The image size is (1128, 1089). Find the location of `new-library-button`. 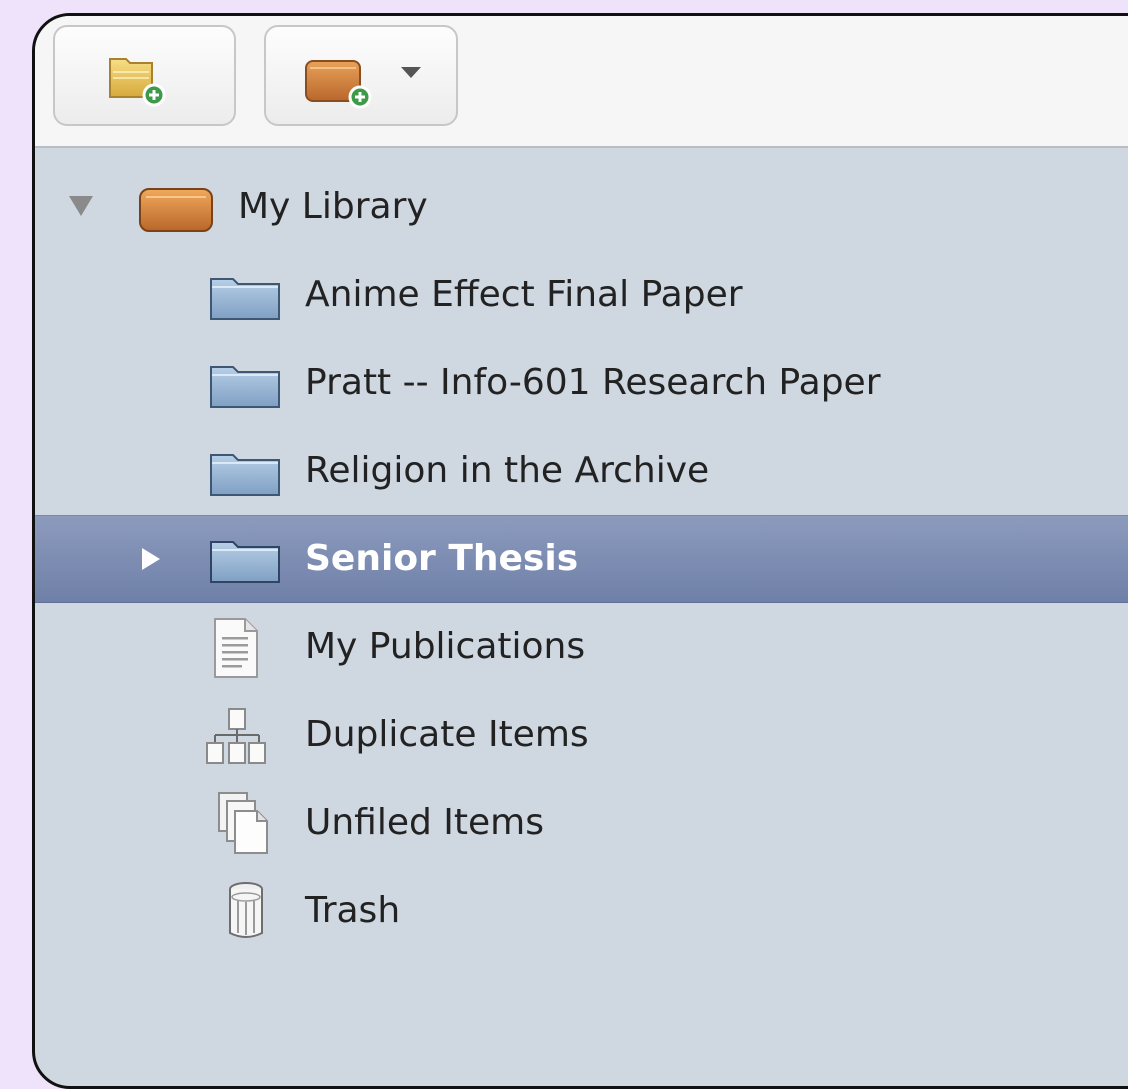

new-library-button is located at coordinates (361, 75).